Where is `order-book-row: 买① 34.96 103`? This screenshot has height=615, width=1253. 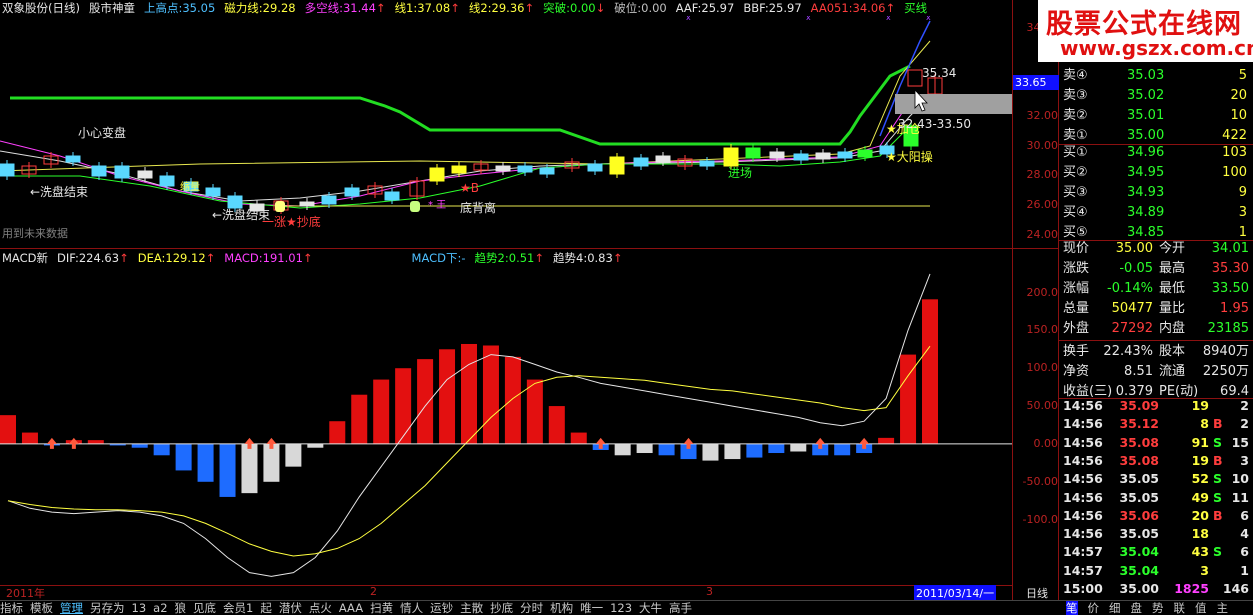 order-book-row: 买① 34.96 103 is located at coordinates (1156, 153).